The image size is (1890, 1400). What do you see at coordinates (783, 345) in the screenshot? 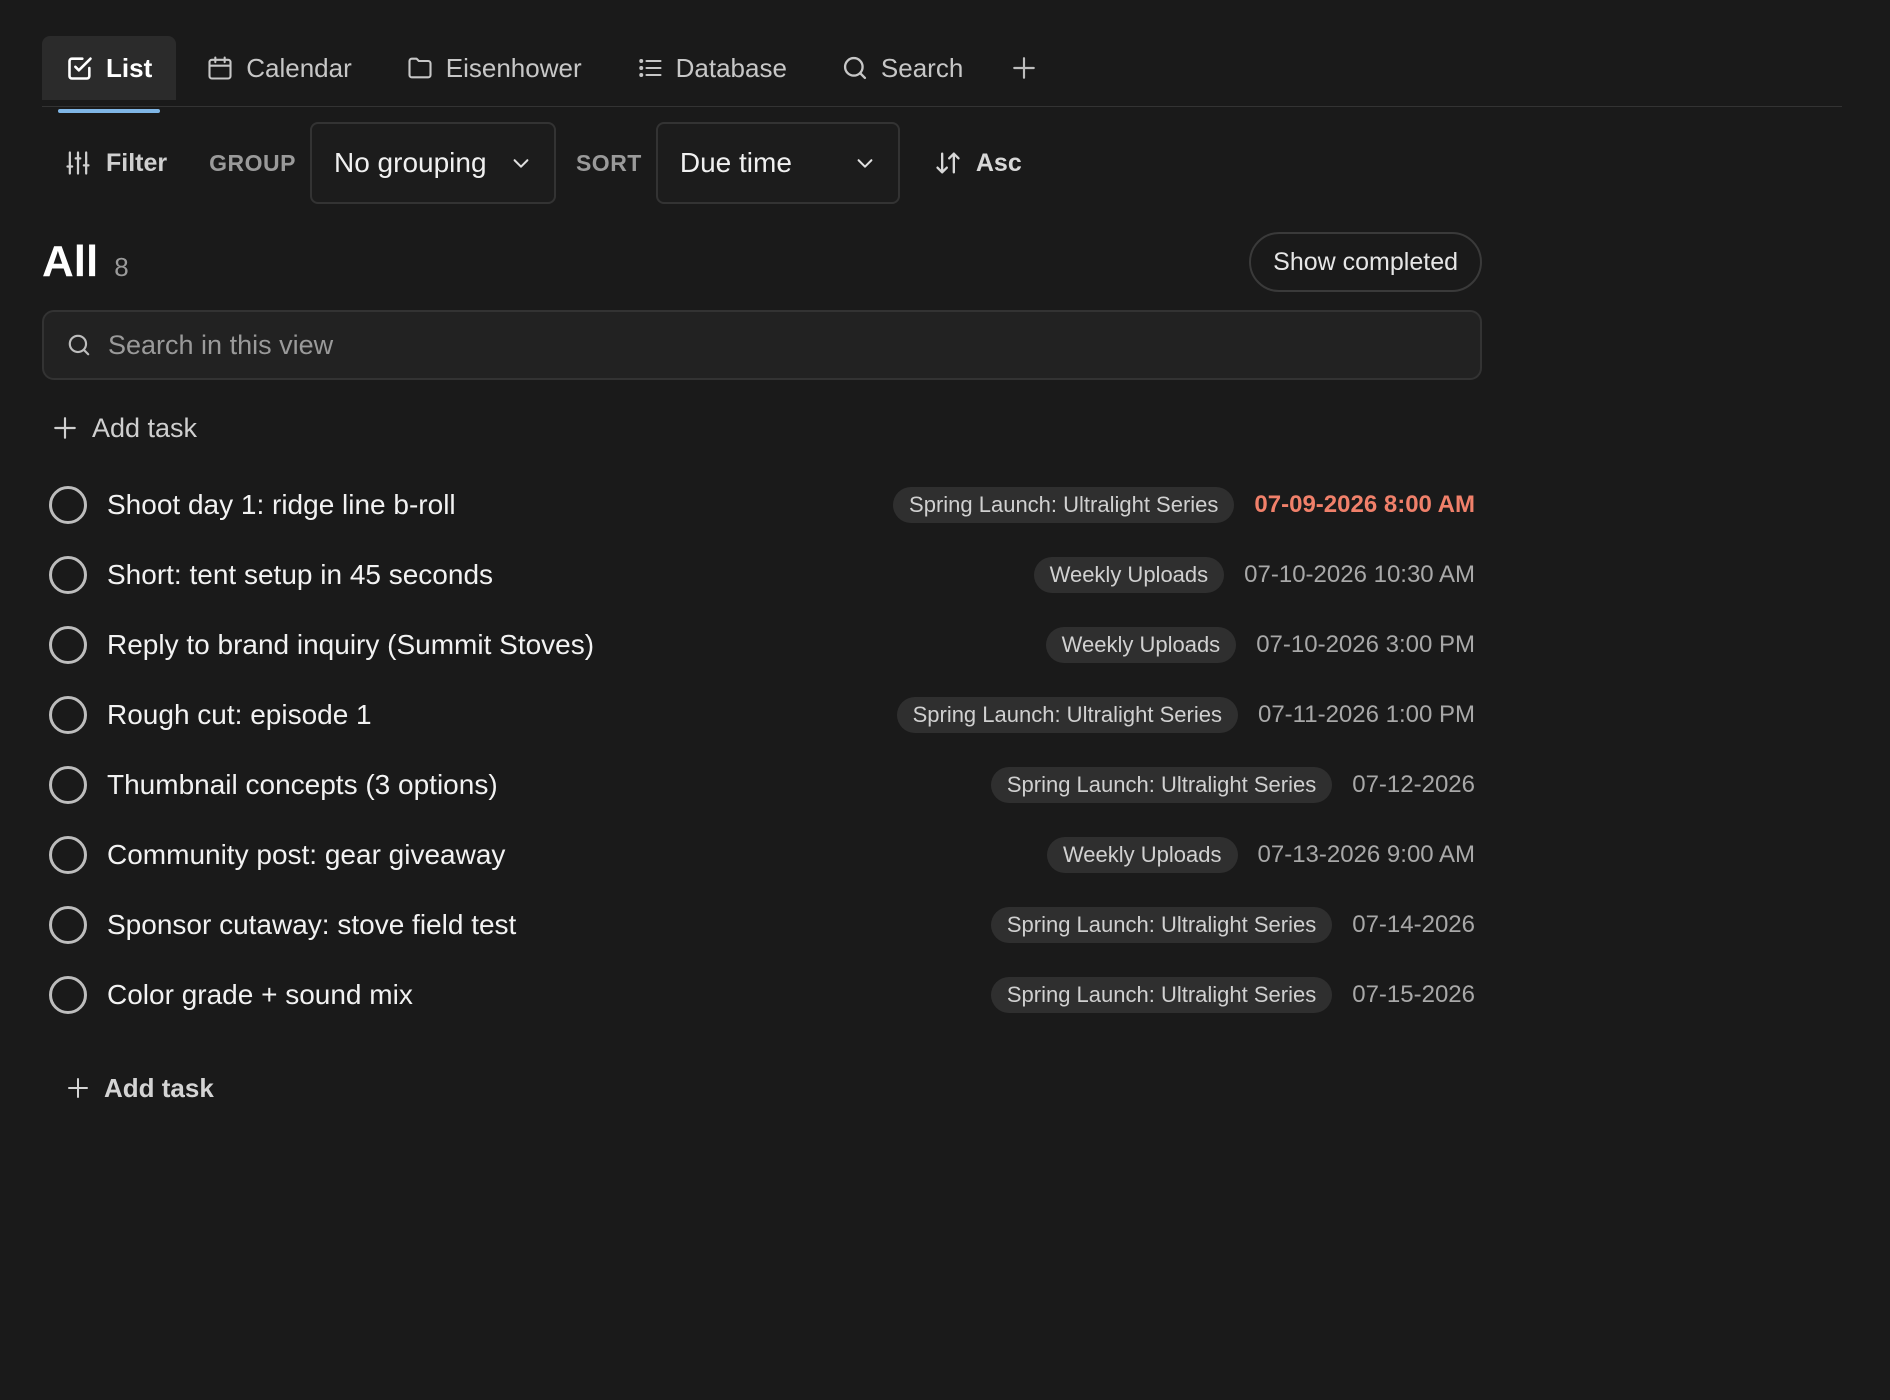
I see `search-input` at bounding box center [783, 345].